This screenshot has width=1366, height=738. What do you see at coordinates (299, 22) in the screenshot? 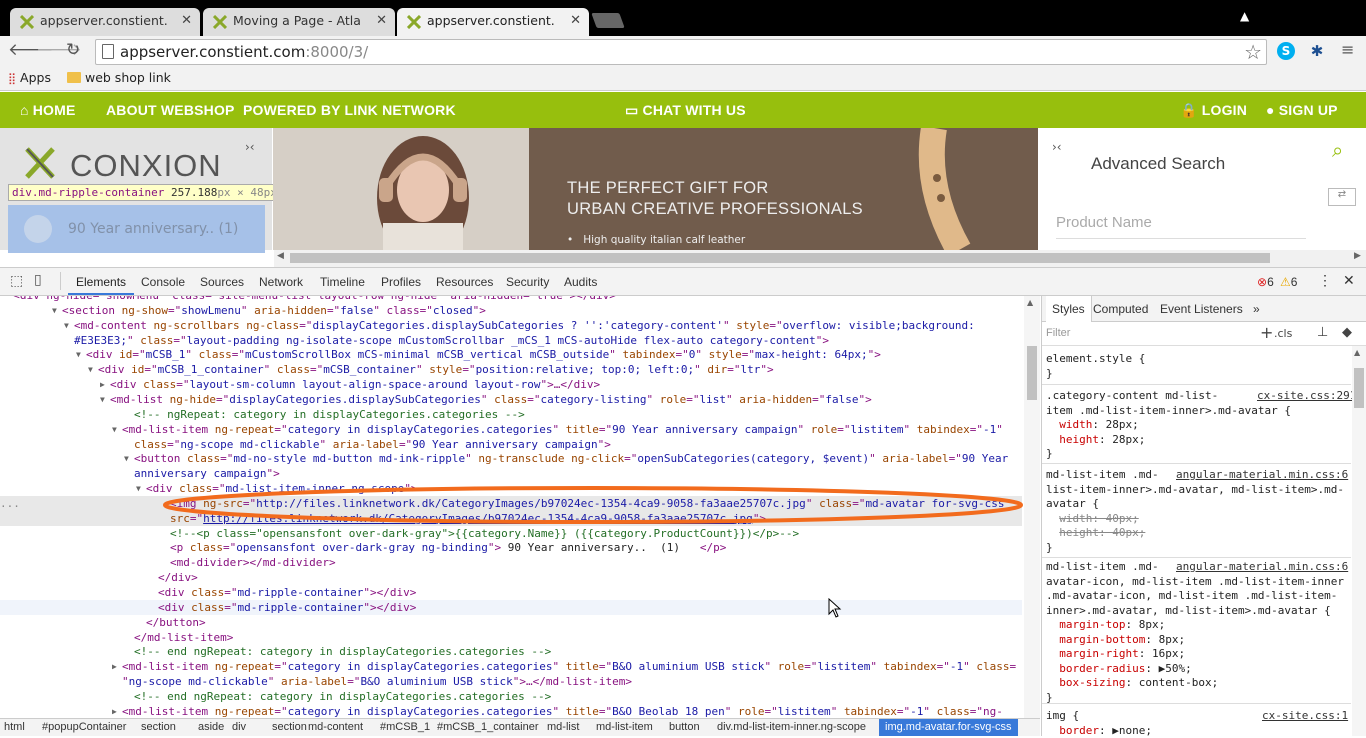
I see `browser-tab-2: Moving a Page - Atlassian ✕` at bounding box center [299, 22].